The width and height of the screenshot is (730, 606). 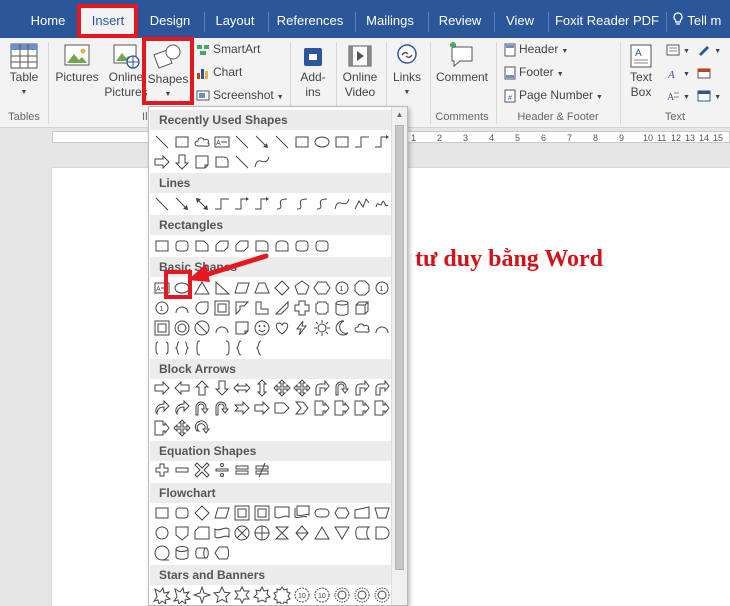 What do you see at coordinates (24, 117) in the screenshot?
I see `group-label-tables: Tables` at bounding box center [24, 117].